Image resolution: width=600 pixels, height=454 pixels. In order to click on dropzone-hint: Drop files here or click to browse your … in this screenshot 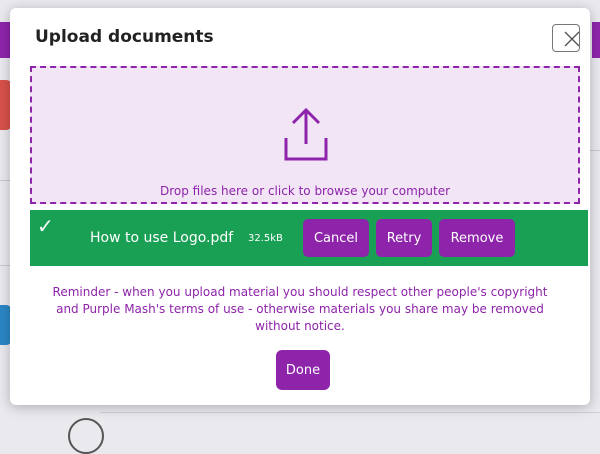, I will do `click(305, 191)`.